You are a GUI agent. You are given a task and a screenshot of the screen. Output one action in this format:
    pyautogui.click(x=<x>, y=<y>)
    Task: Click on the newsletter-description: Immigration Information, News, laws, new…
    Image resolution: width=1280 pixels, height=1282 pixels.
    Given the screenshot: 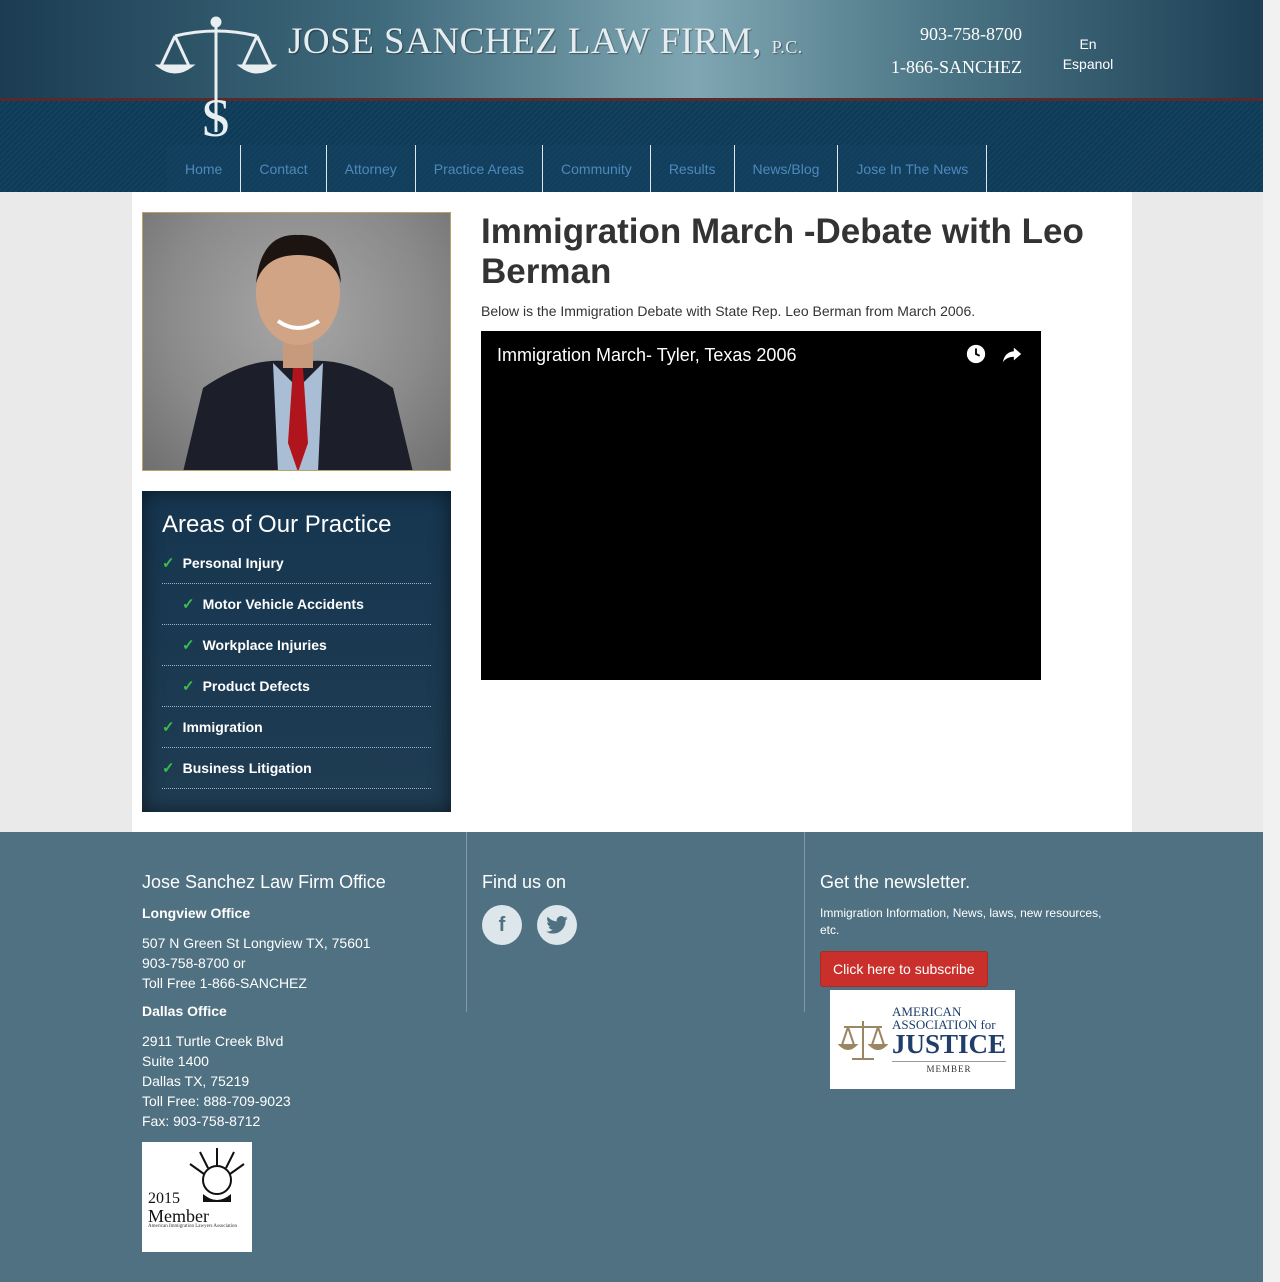 What is the action you would take?
    pyautogui.click(x=961, y=921)
    